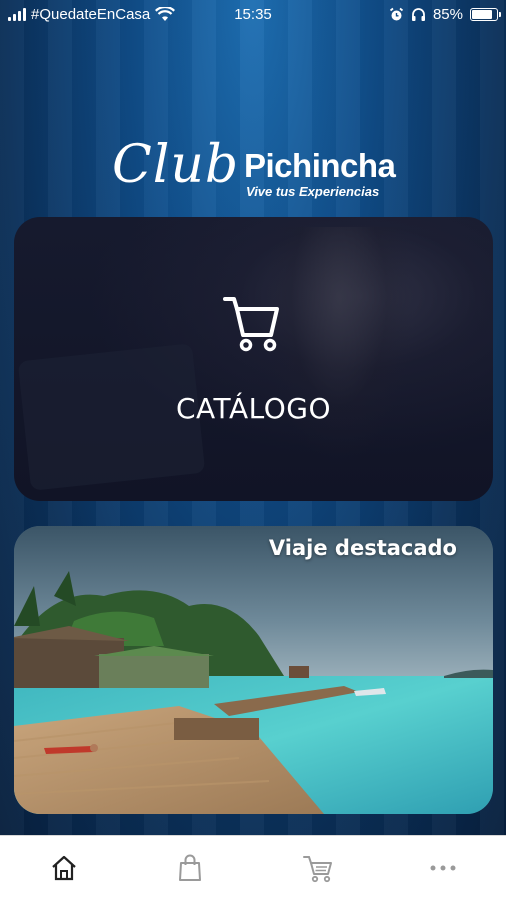  What do you see at coordinates (253, 408) in the screenshot?
I see `catalog-label: CATÁLOGO` at bounding box center [253, 408].